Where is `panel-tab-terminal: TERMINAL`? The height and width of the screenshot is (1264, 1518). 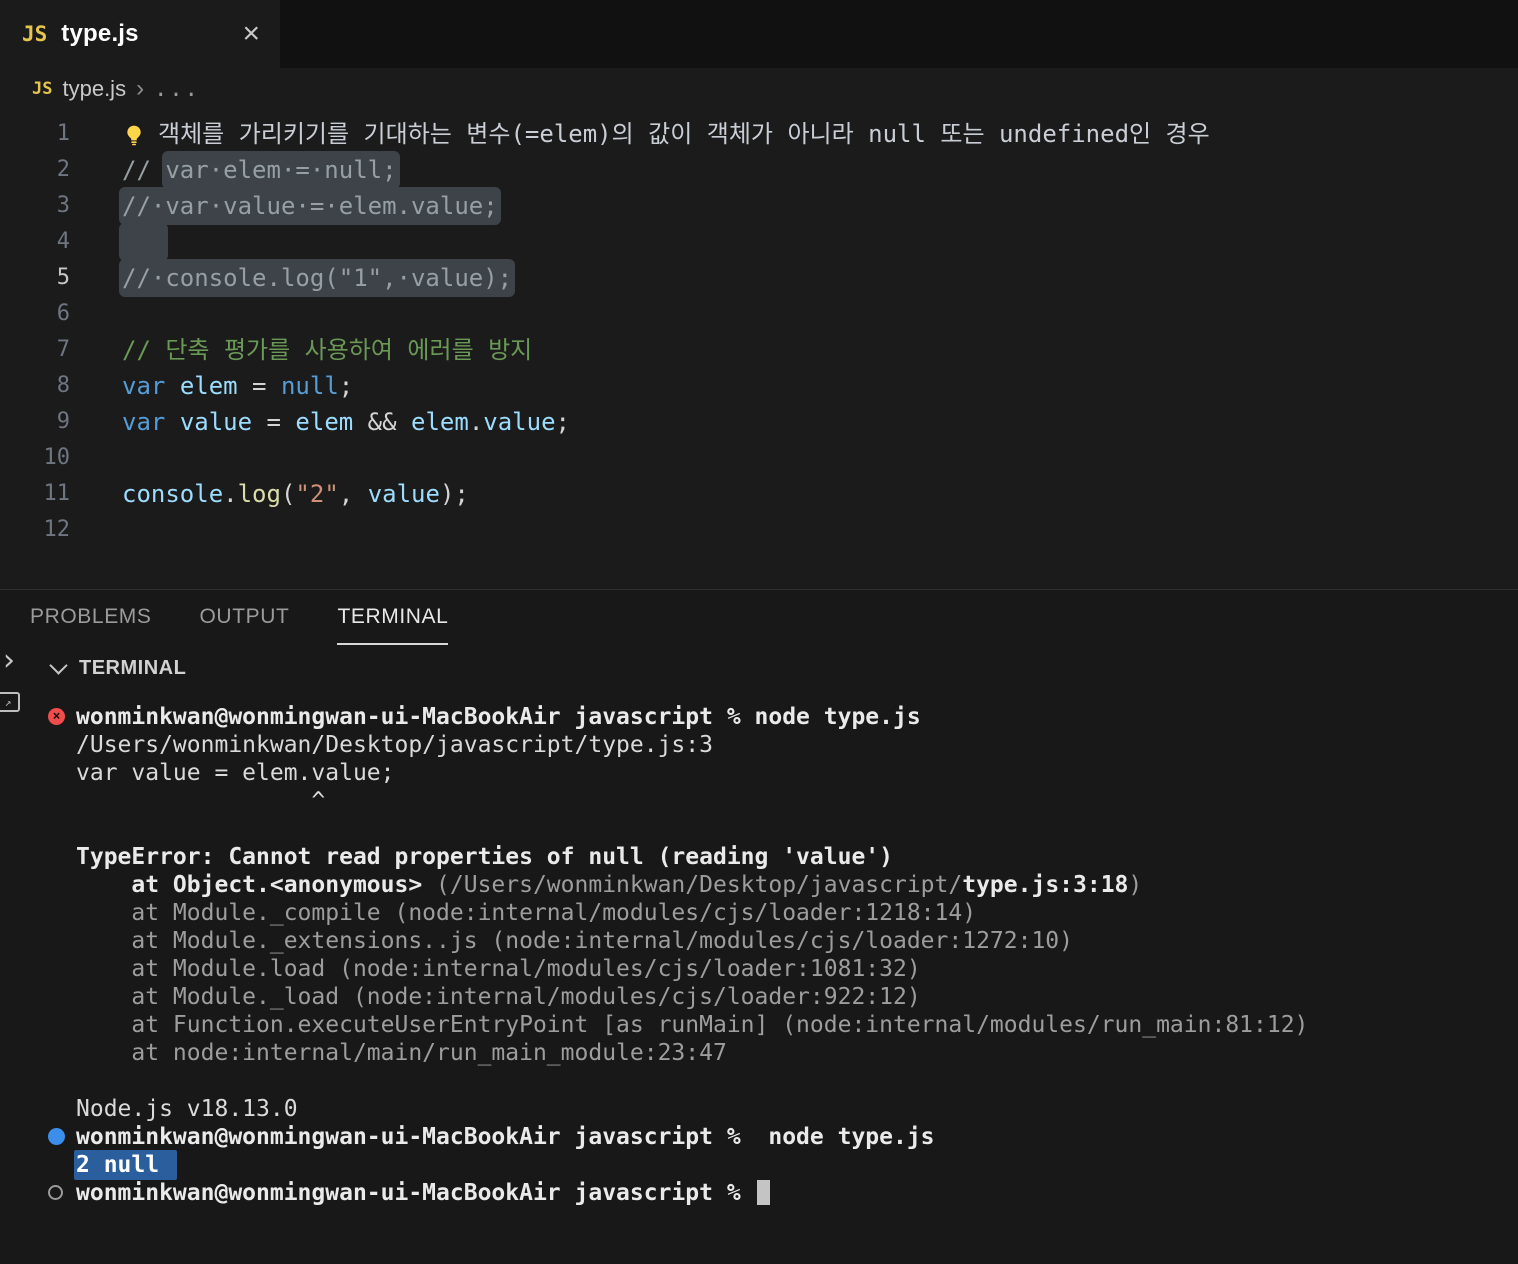 panel-tab-terminal: TERMINAL is located at coordinates (393, 617).